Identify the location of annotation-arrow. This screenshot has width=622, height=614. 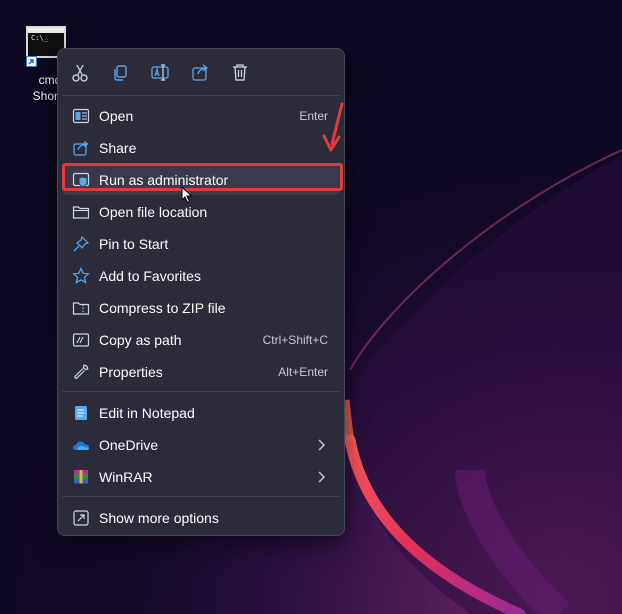
(333, 127).